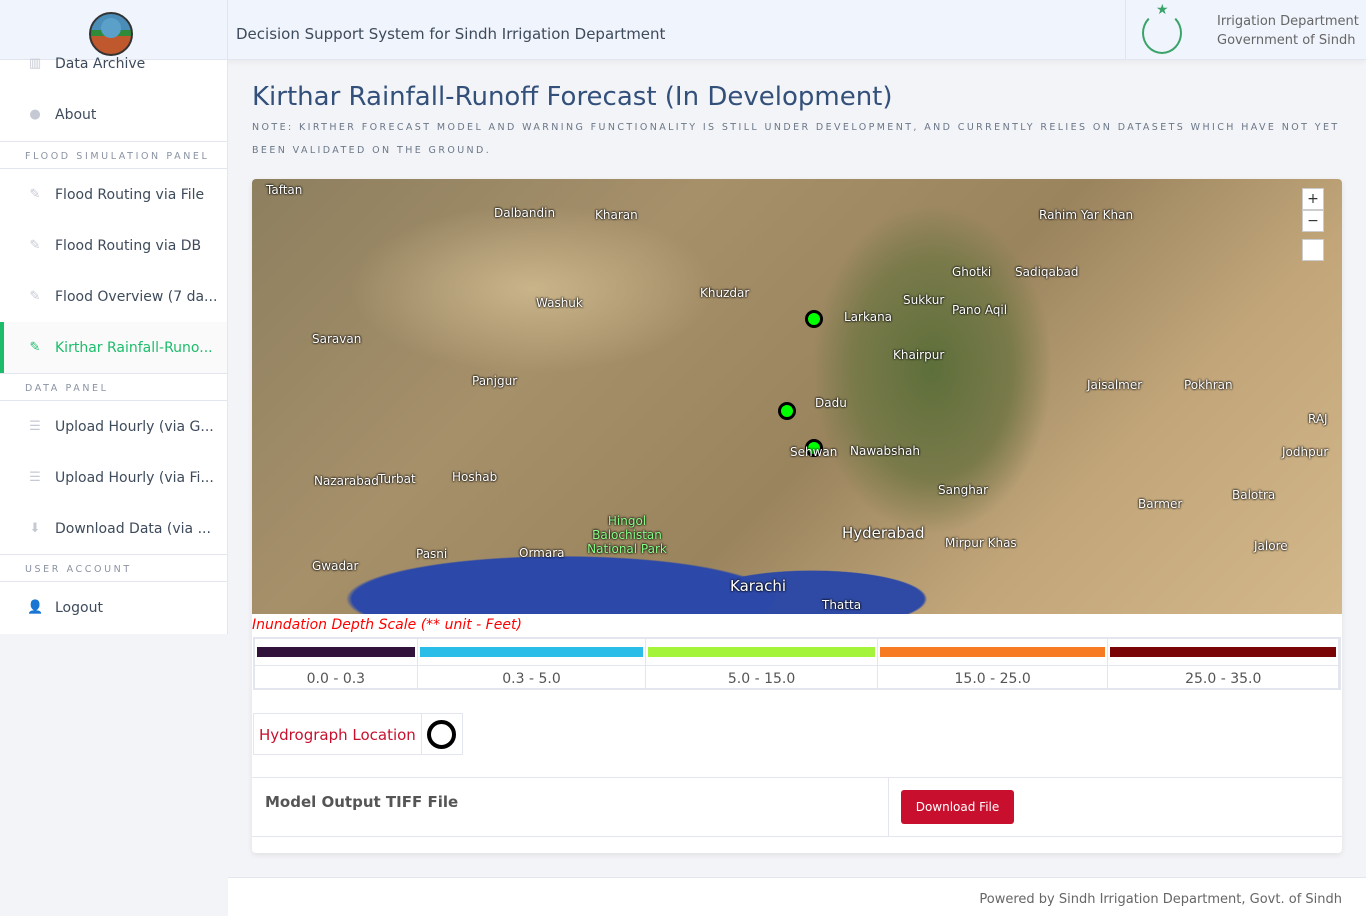  Describe the element at coordinates (1254, 495) in the screenshot. I see `map-place-label: Balotra` at that location.